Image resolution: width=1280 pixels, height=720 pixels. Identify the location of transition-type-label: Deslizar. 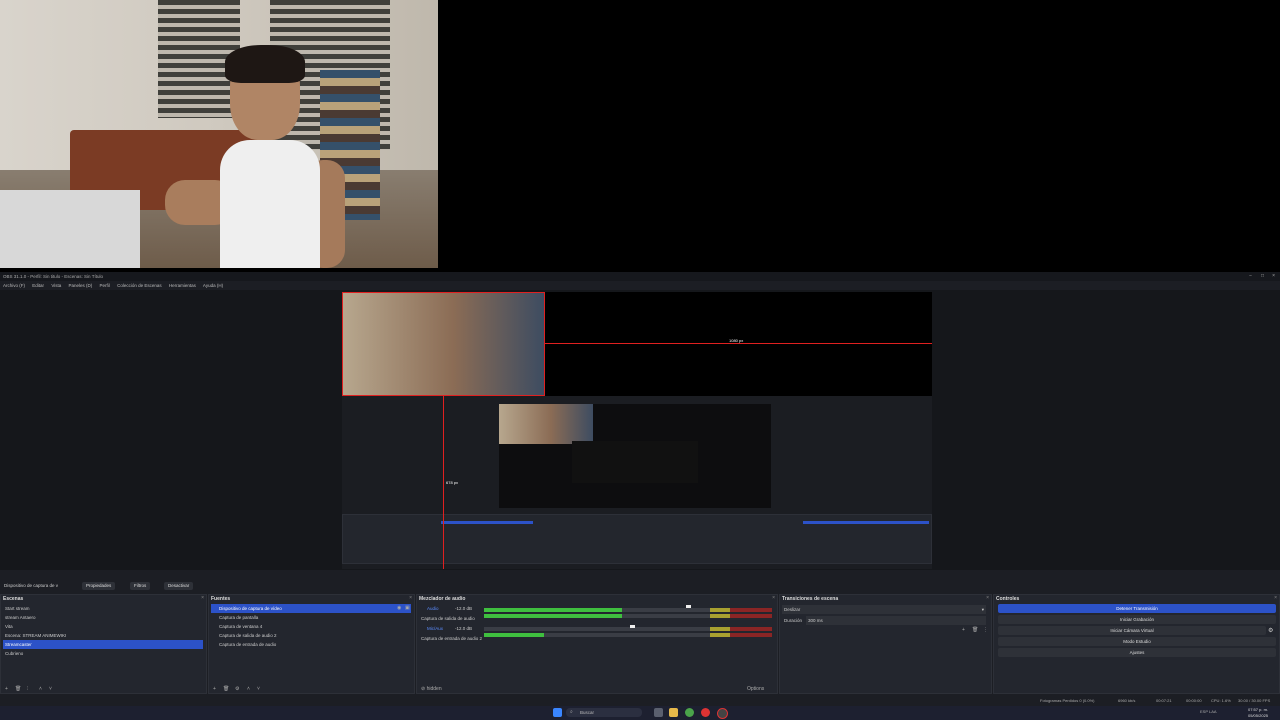
(792, 609).